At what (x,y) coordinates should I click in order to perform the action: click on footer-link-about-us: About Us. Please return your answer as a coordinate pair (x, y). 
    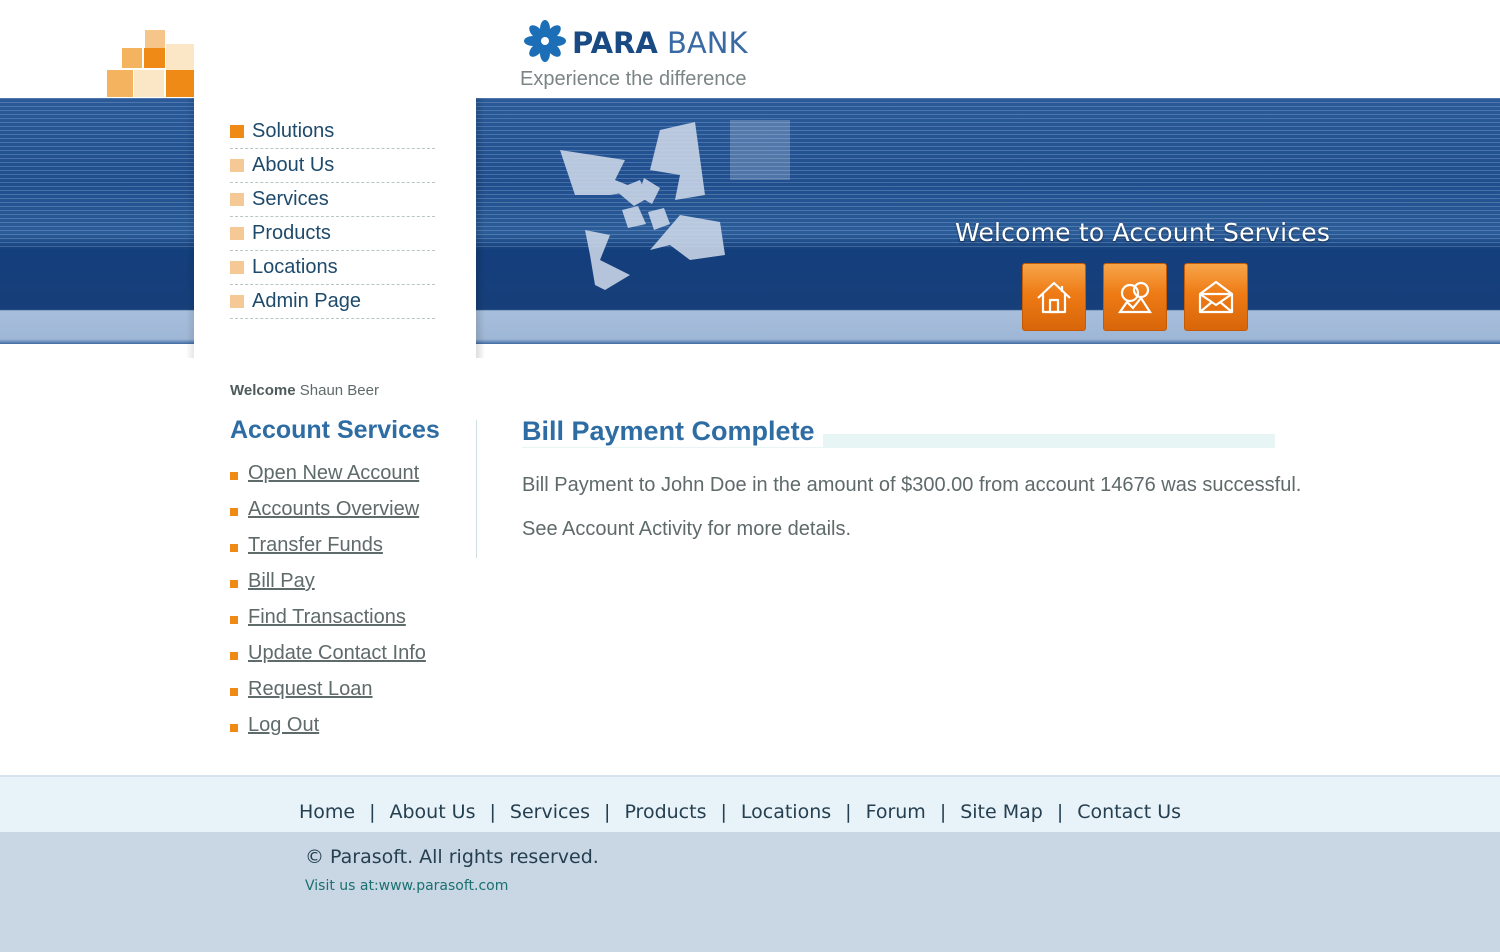
    Looking at the image, I should click on (432, 812).